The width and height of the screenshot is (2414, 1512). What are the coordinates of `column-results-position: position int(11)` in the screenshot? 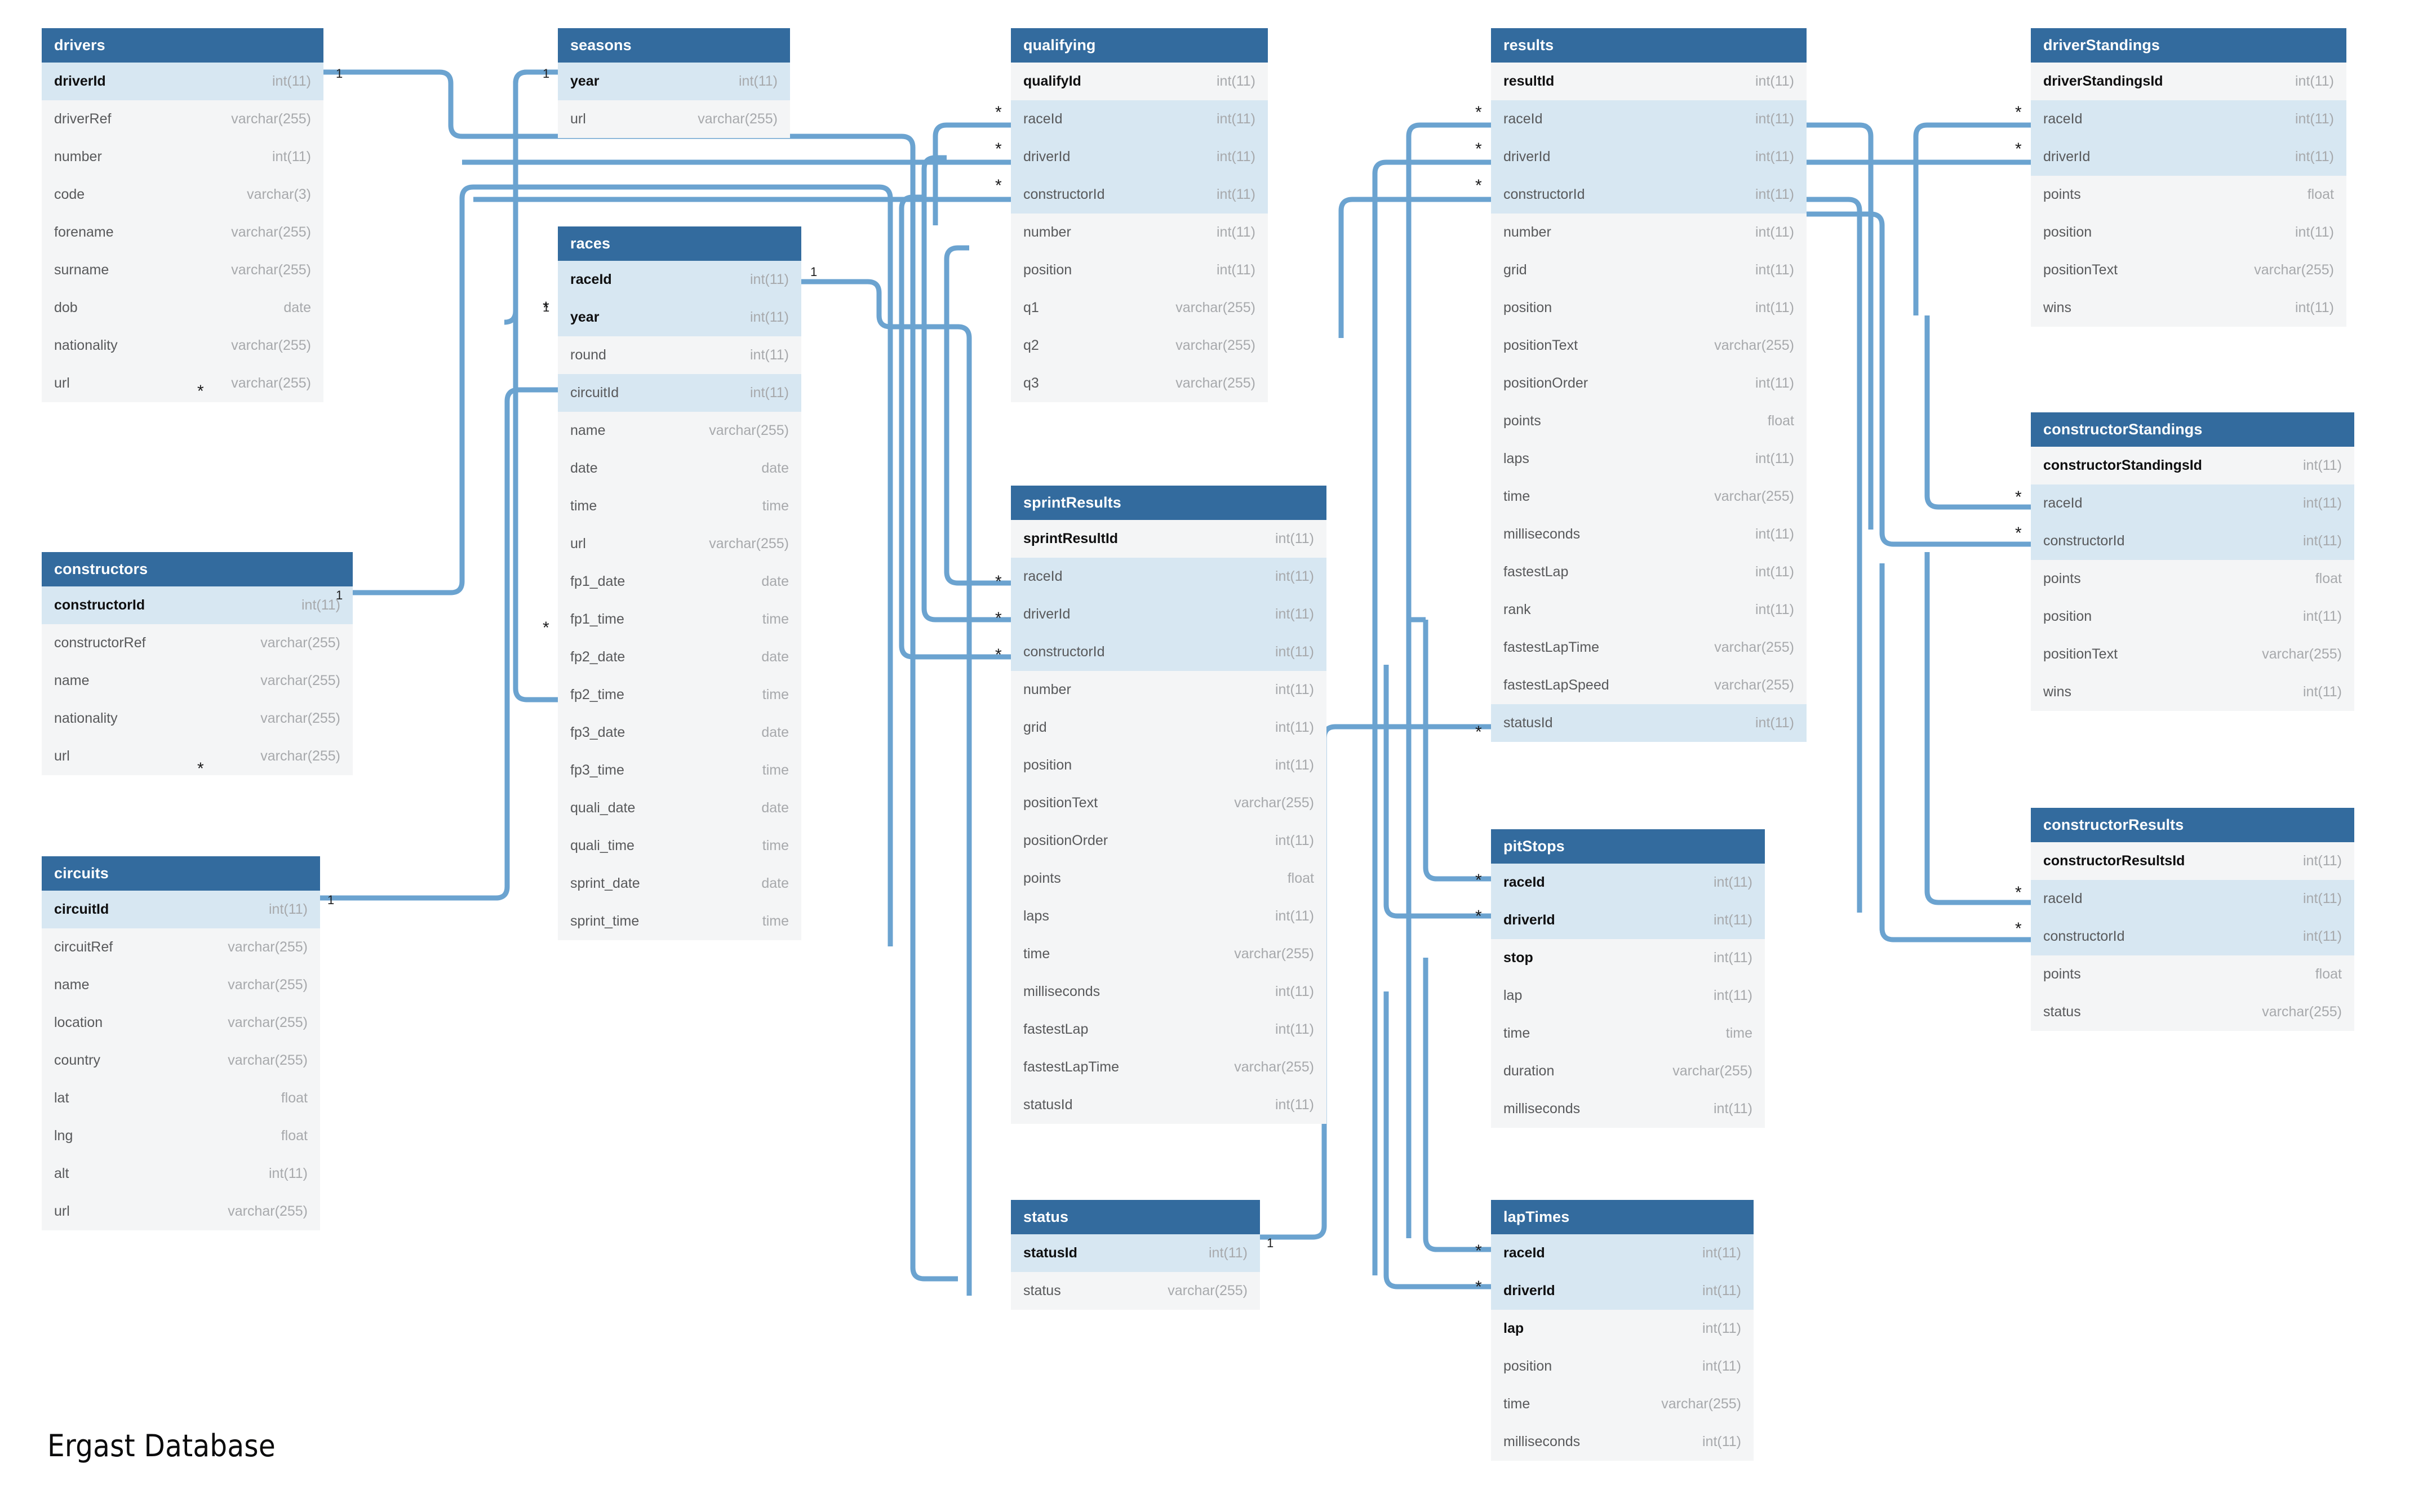 It's located at (1649, 308).